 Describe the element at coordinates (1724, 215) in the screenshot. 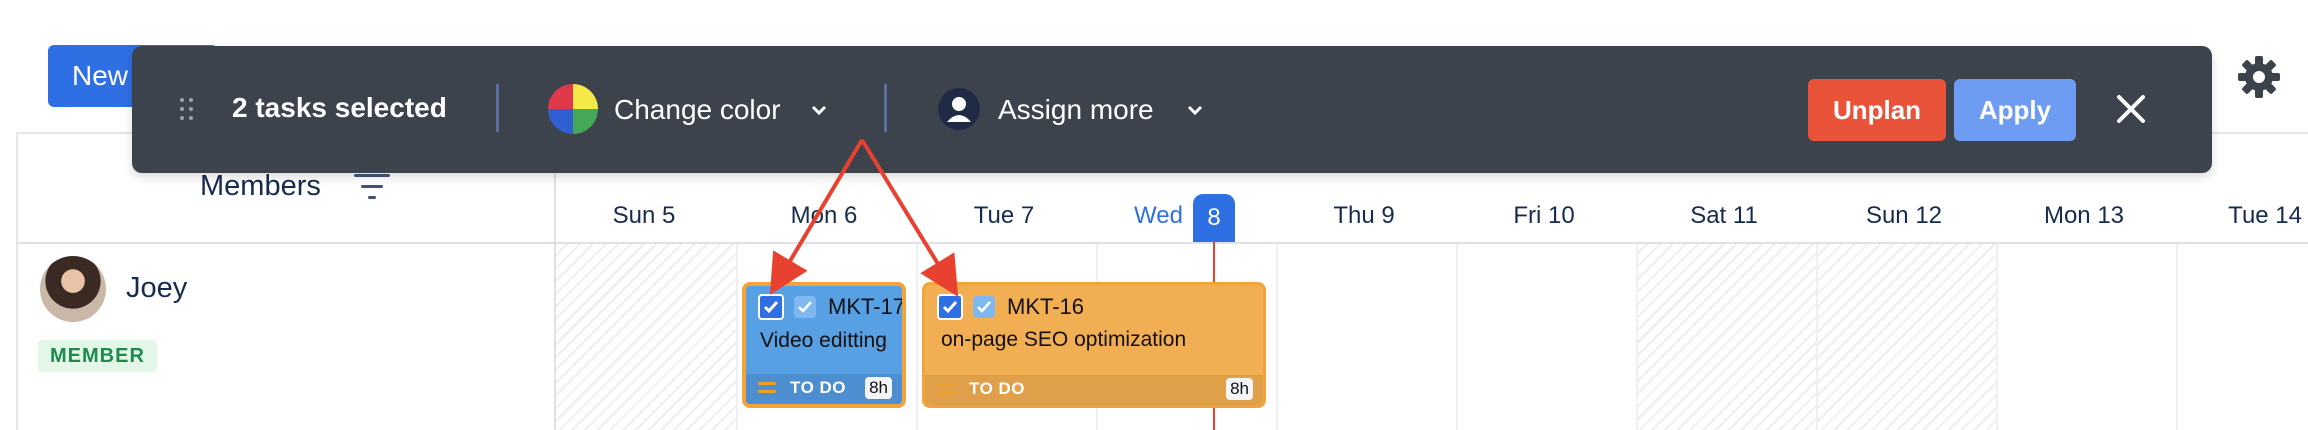

I see `day-header-sat-11: Sat 11` at that location.